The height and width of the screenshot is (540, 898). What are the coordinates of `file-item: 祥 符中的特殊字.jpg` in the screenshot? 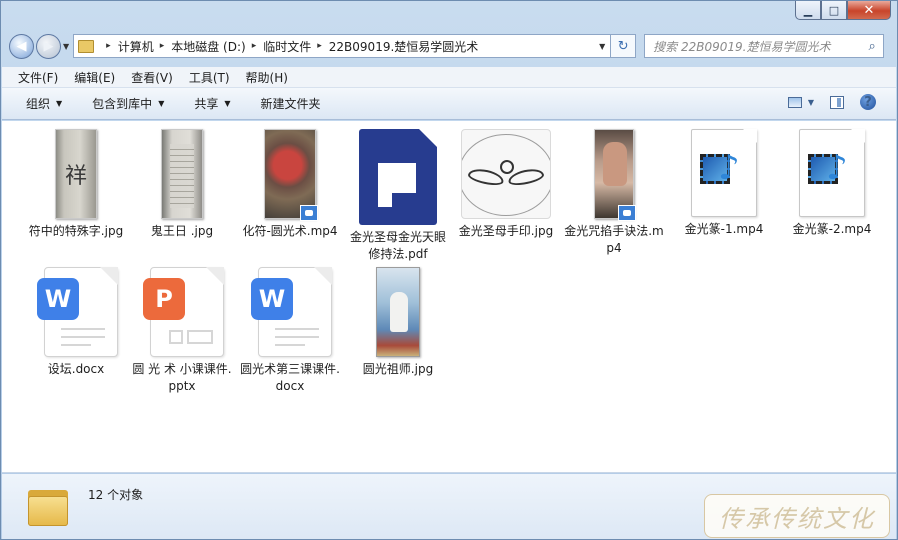 It's located at (76, 184).